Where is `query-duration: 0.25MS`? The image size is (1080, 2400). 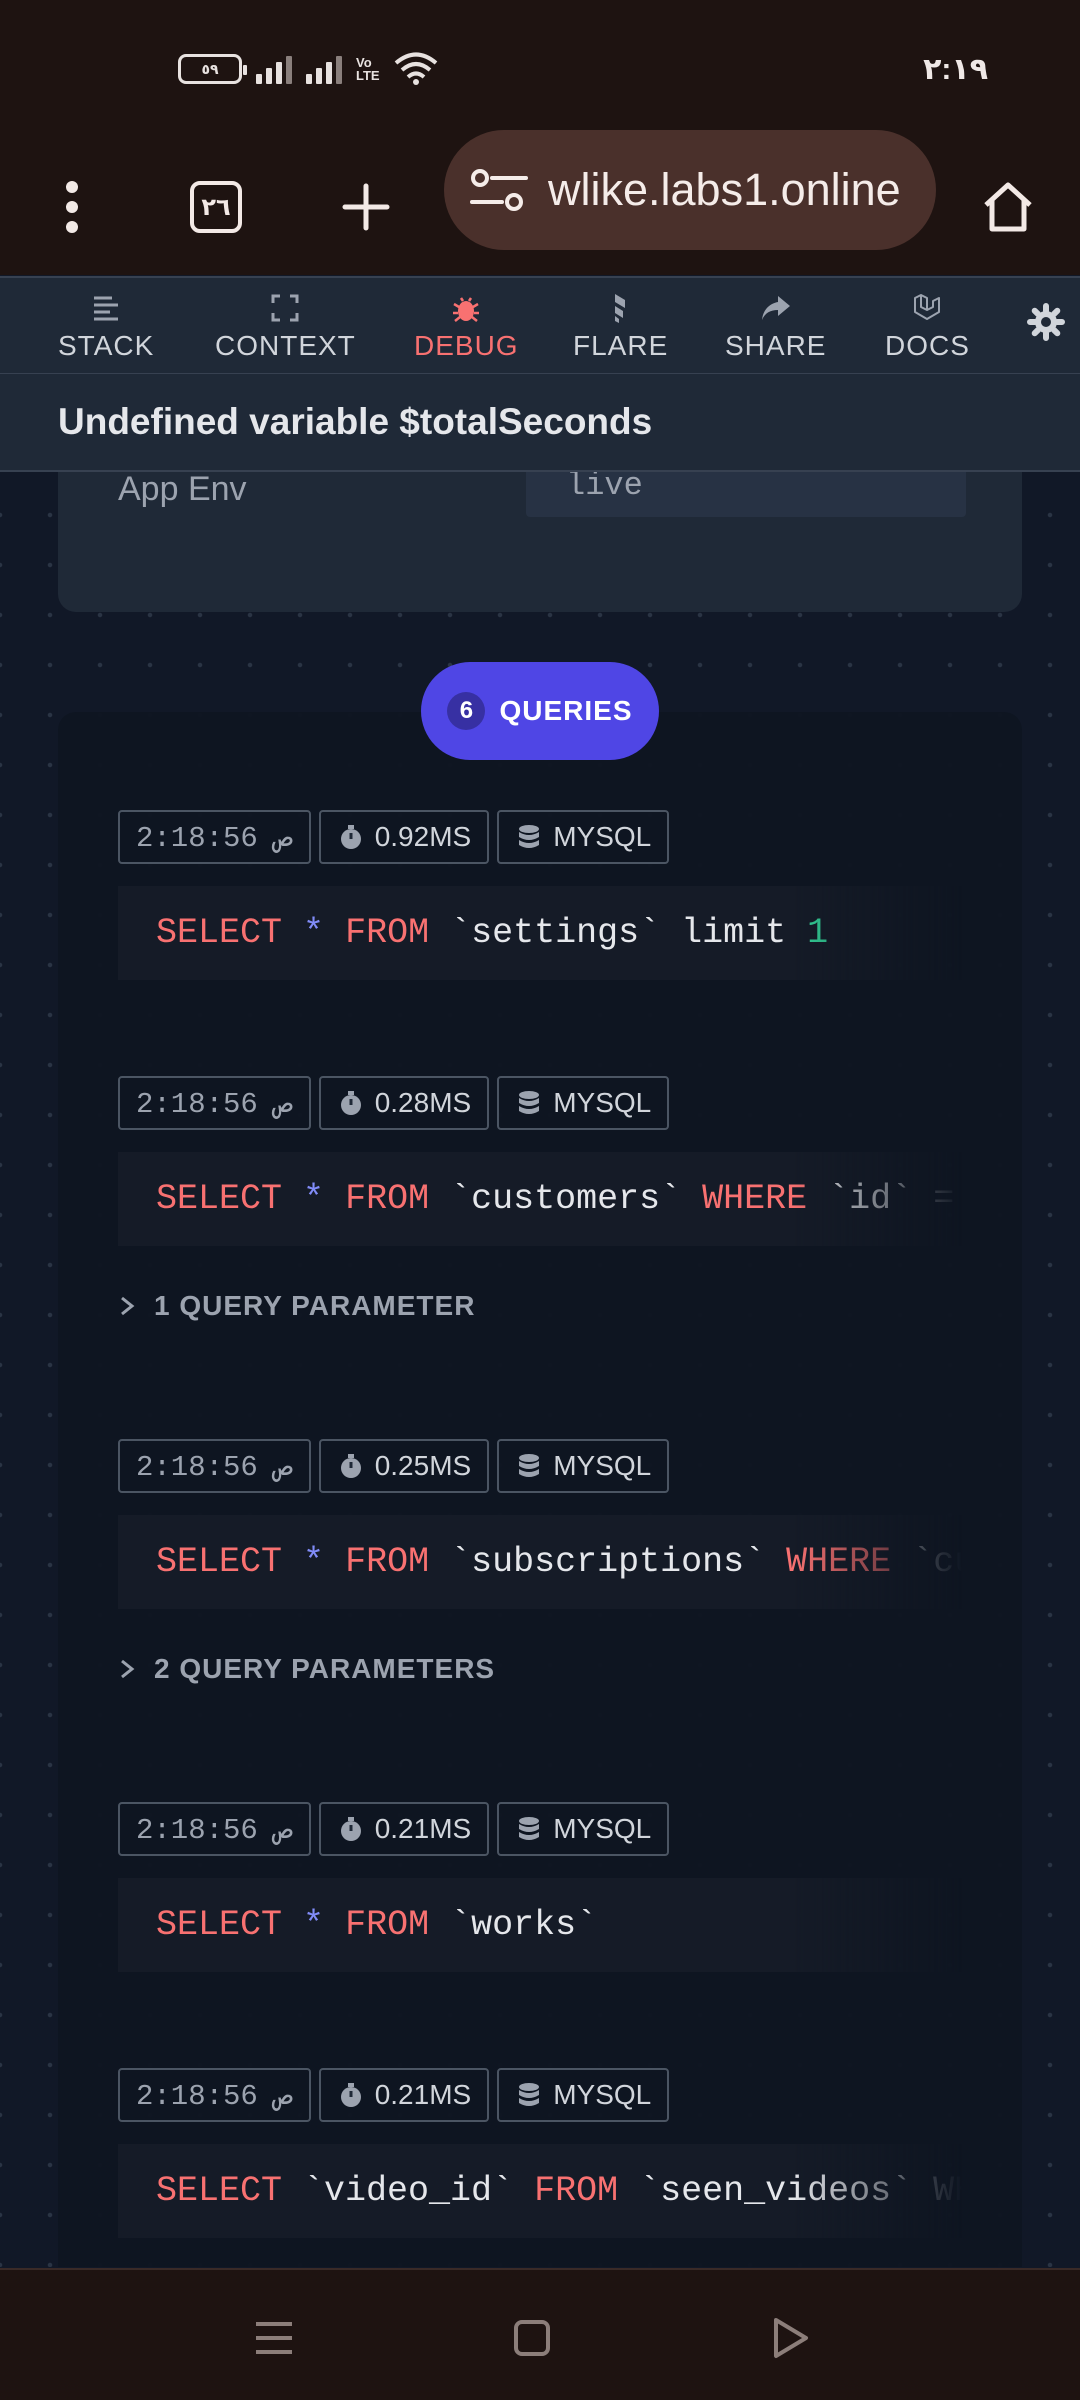 query-duration: 0.25MS is located at coordinates (423, 1465).